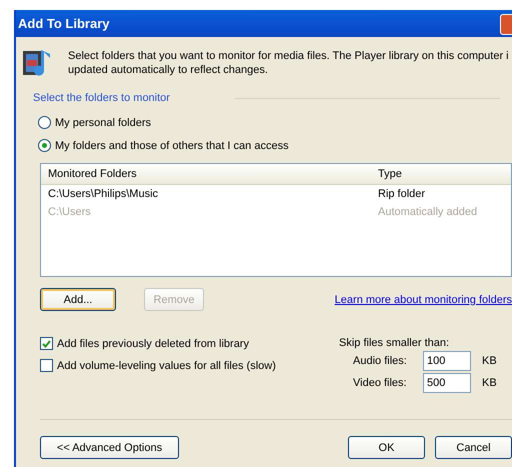 The height and width of the screenshot is (467, 512). What do you see at coordinates (103, 122) in the screenshot?
I see `radio-label: My personal folders` at bounding box center [103, 122].